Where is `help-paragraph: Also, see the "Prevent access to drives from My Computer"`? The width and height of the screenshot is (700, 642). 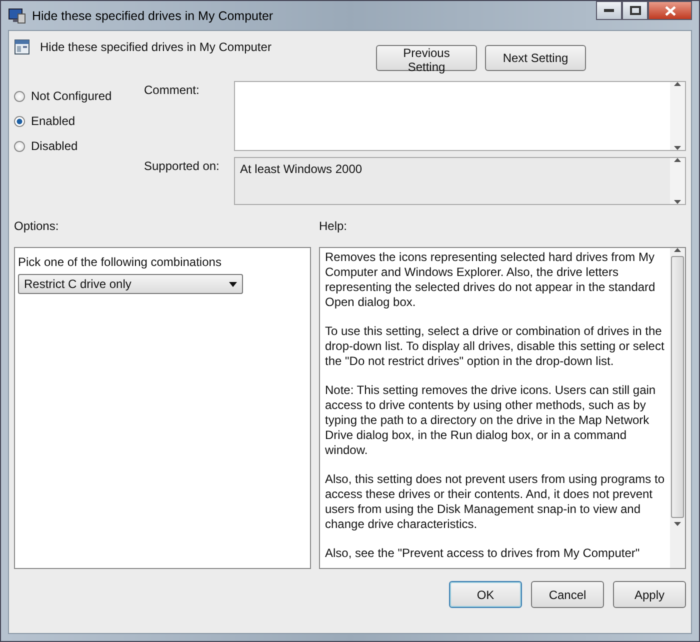 help-paragraph: Also, see the "Prevent access to drives from My Computer" is located at coordinates (483, 553).